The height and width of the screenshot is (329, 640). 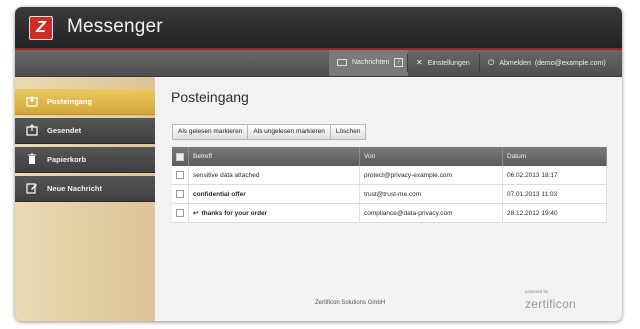 What do you see at coordinates (342, 62) in the screenshot?
I see `envelope-icon` at bounding box center [342, 62].